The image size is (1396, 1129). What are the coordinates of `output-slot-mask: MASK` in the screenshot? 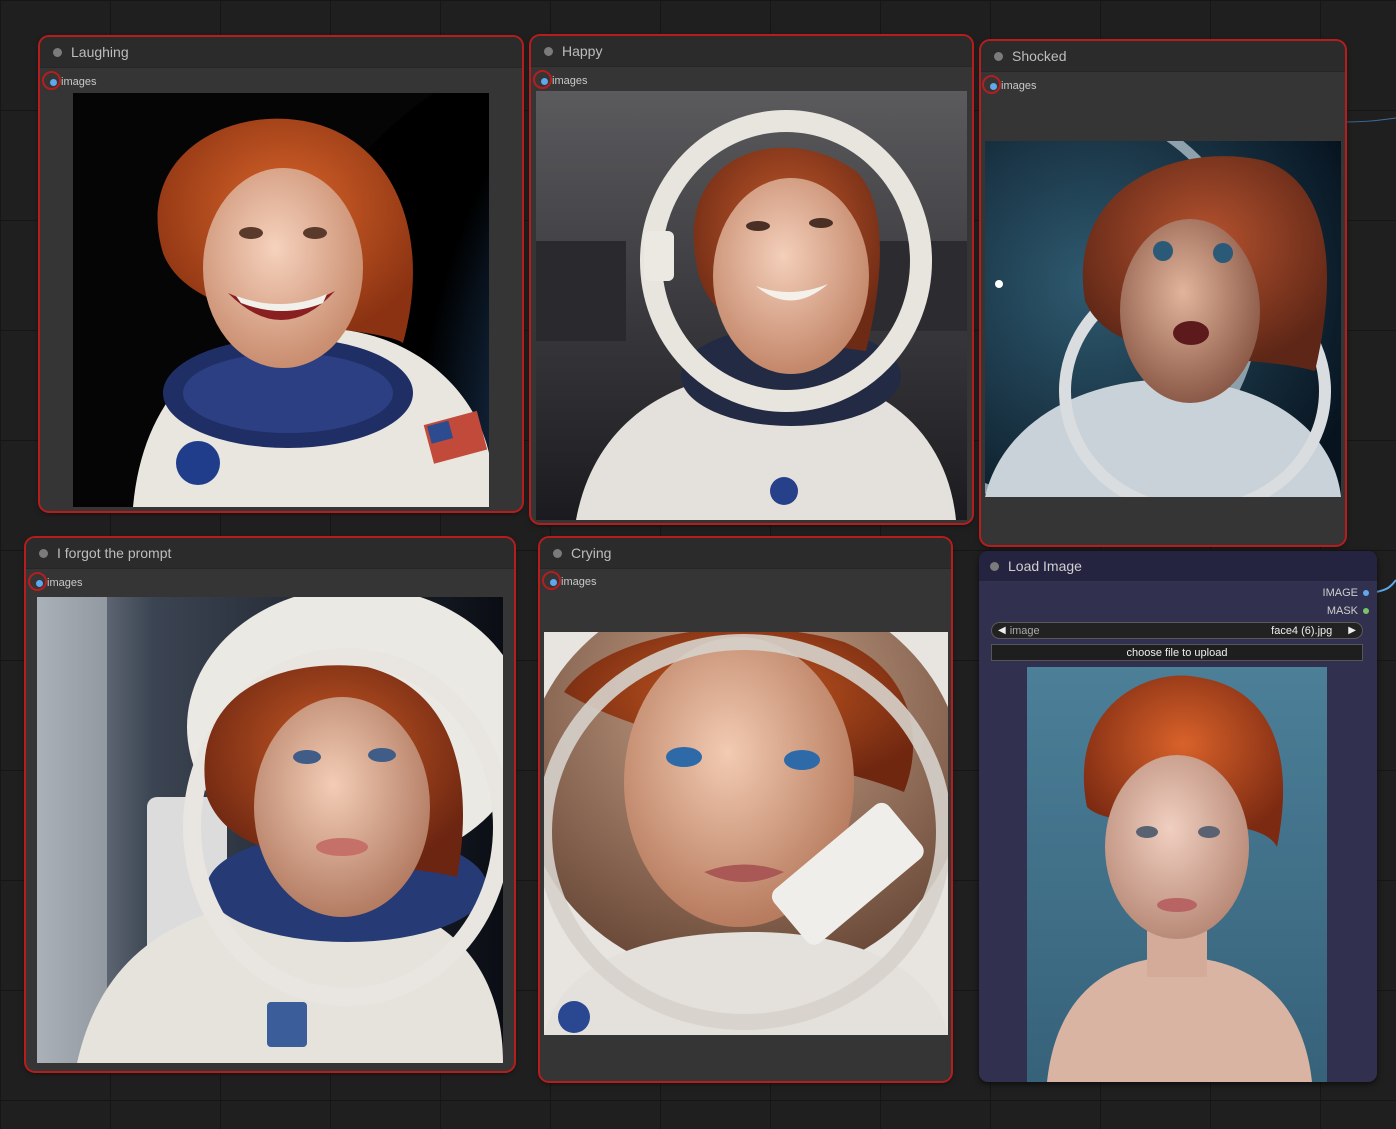 It's located at (1348, 611).